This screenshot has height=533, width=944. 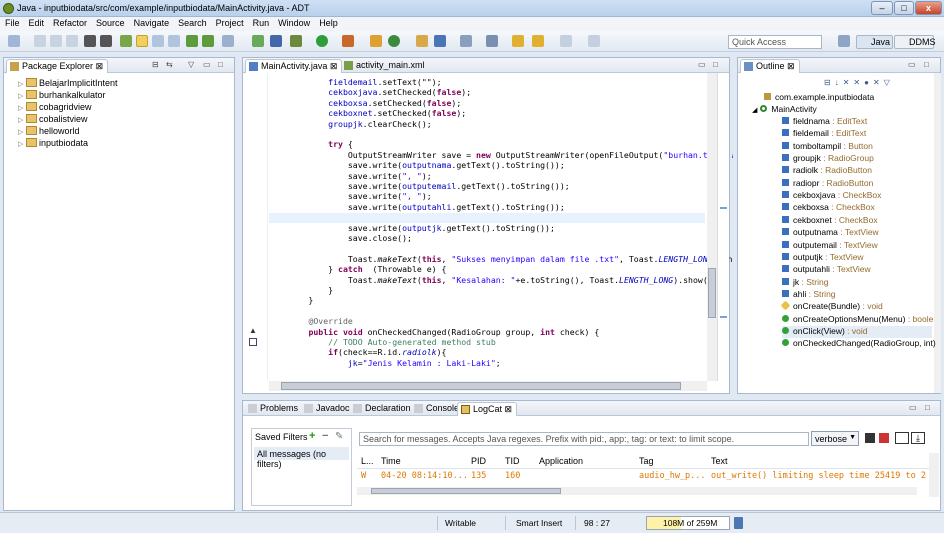 What do you see at coordinates (934, 475) in the screenshot?
I see `logcat-vertical-scrollbar` at bounding box center [934, 475].